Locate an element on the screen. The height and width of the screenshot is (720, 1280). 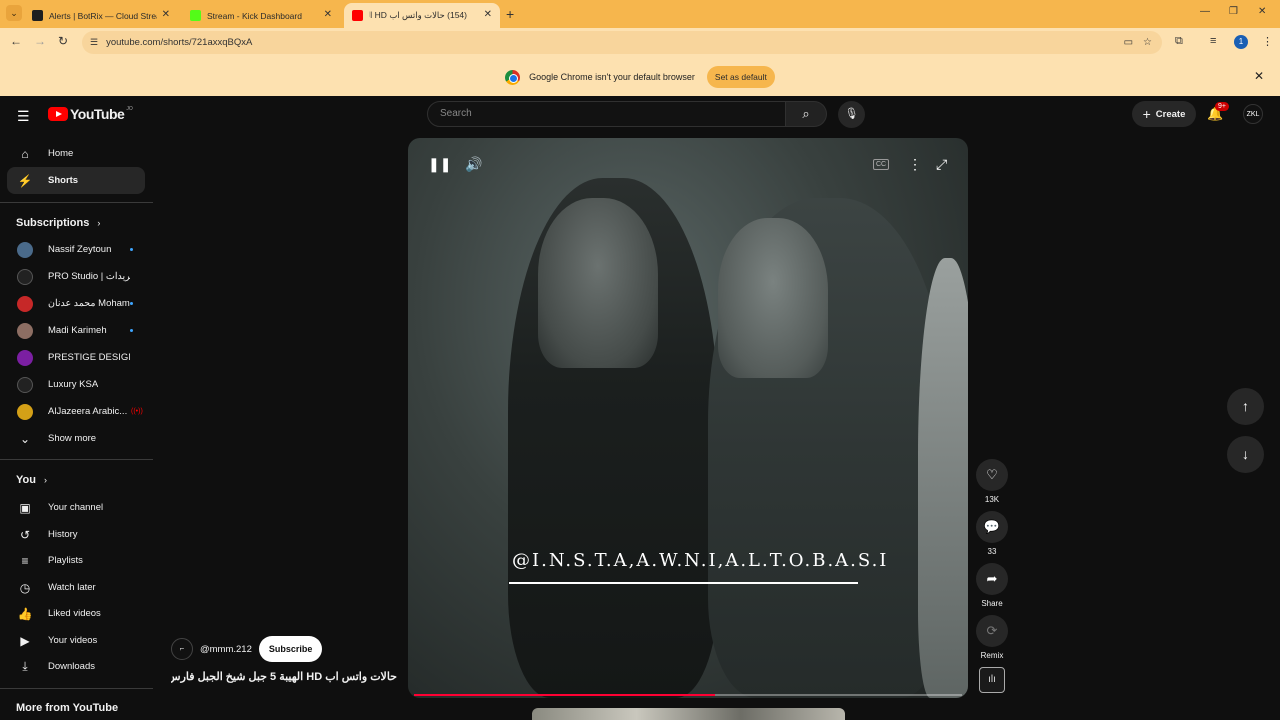
channel-handle: @mmm.212 is located at coordinates (226, 649).